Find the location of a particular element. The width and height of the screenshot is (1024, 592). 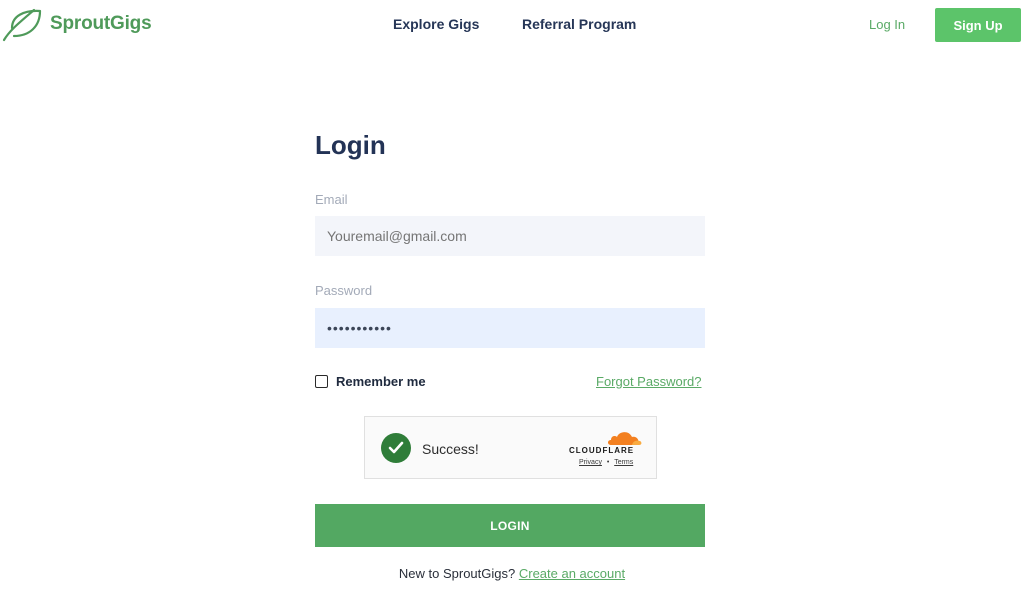

privacy-link: Privacy is located at coordinates (590, 462).